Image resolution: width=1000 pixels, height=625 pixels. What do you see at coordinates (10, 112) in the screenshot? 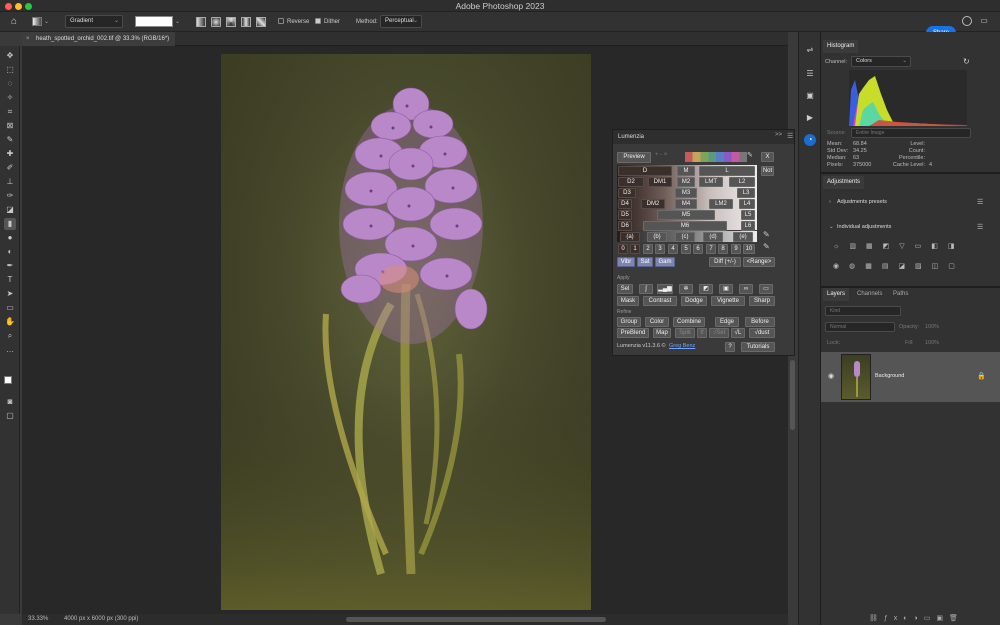
I see `crop-tool-icon: ⌗` at bounding box center [10, 112].